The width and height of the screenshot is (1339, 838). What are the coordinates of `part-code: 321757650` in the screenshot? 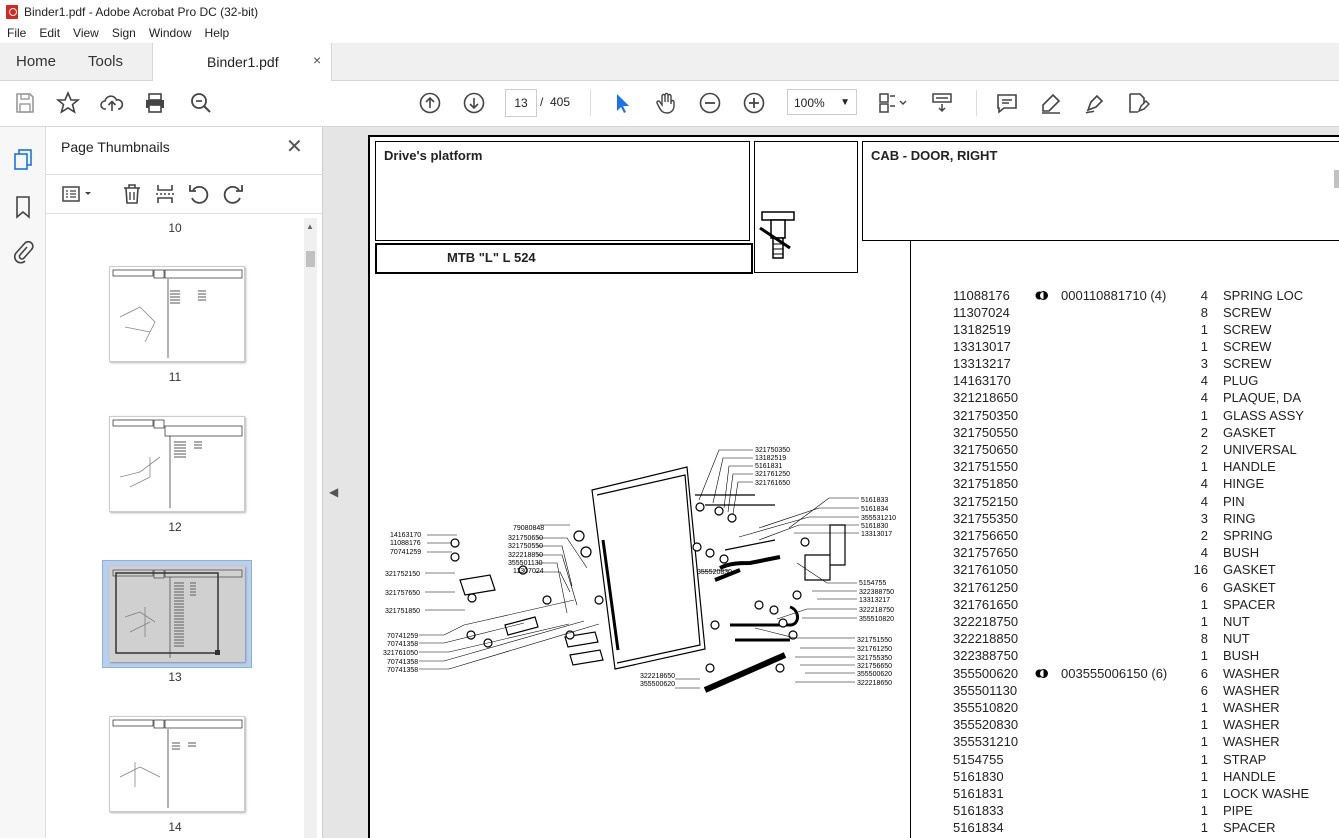 It's located at (986, 552).